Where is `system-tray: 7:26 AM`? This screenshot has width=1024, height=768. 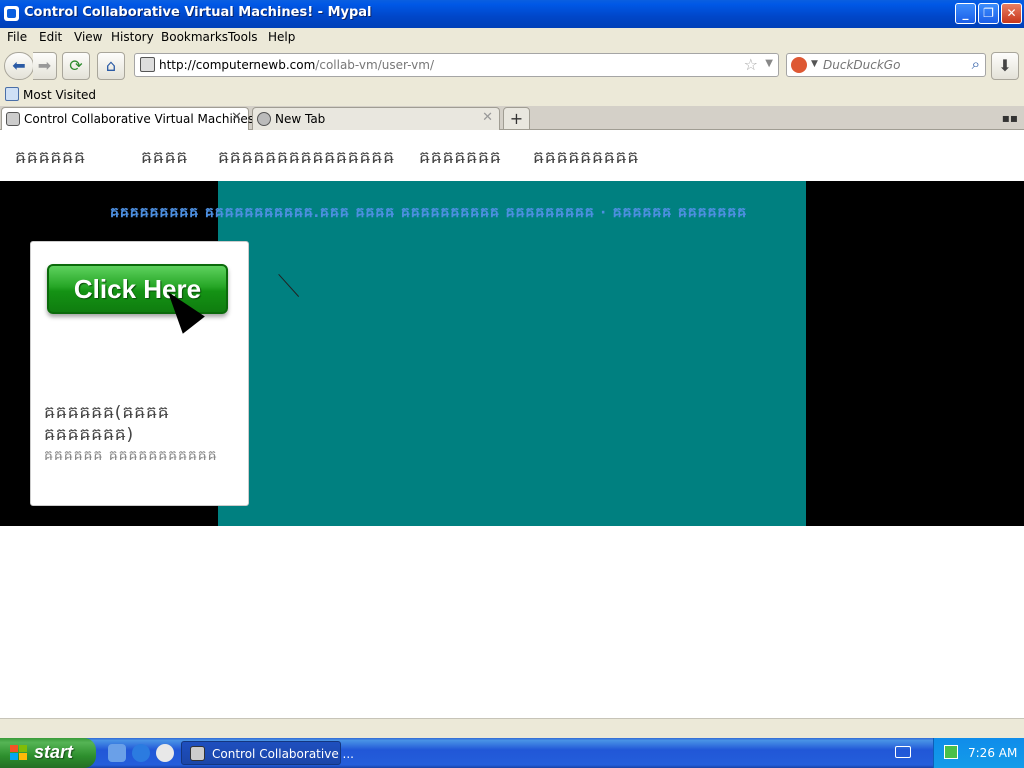
system-tray: 7:26 AM is located at coordinates (978, 753).